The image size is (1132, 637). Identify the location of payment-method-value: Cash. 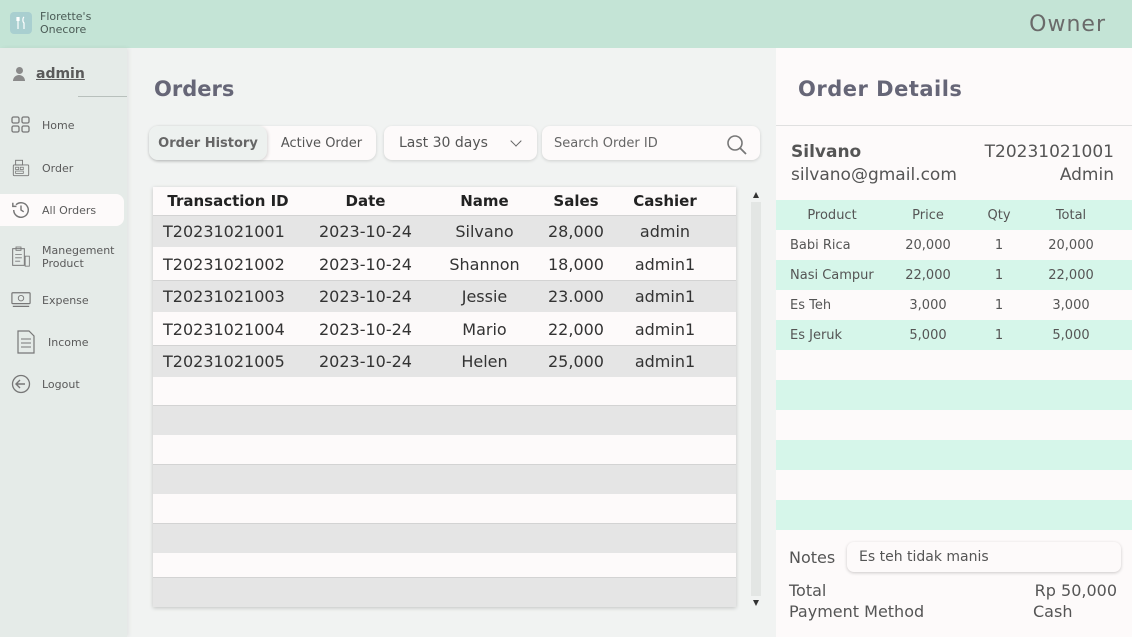
(1053, 611).